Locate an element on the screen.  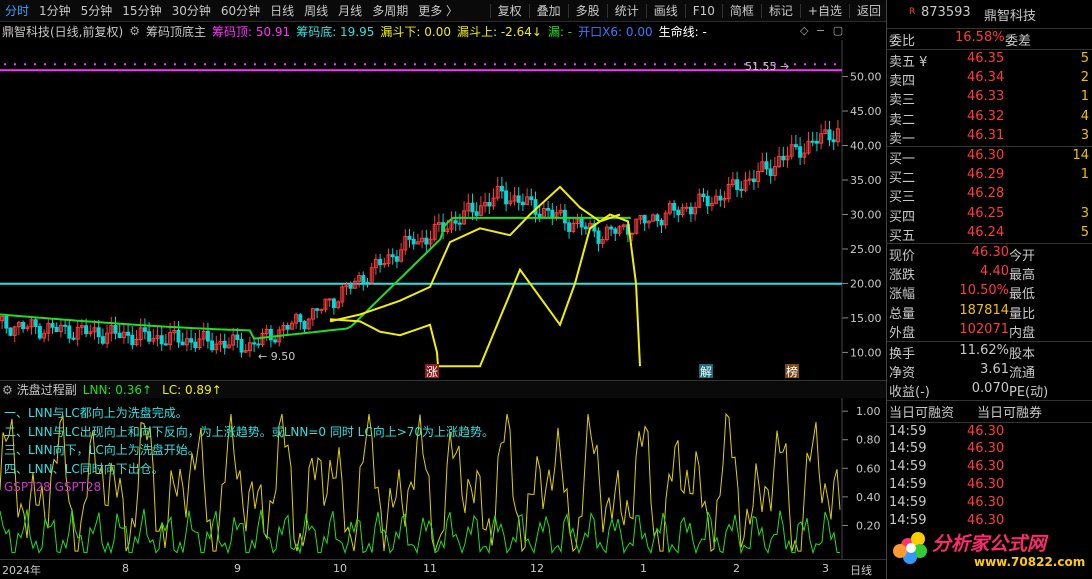
y-tick-label: 45.00 is located at coordinates (866, 111).